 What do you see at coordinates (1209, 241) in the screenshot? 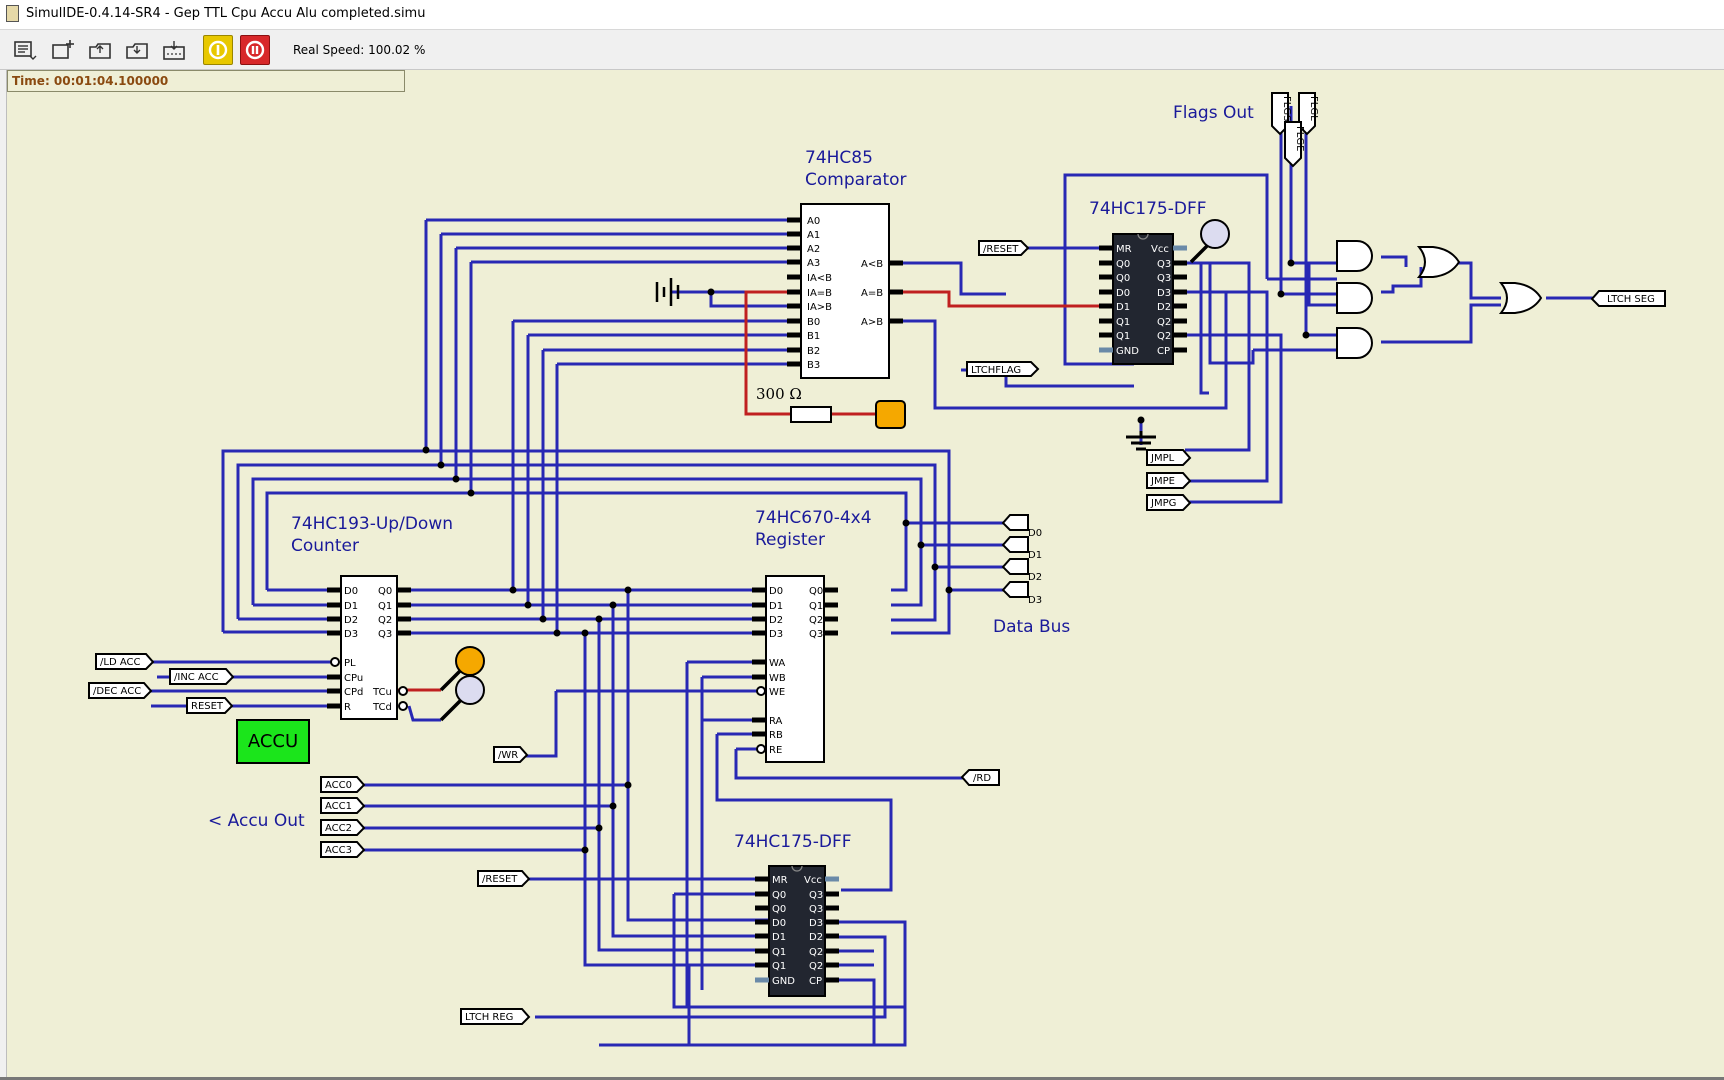
I see `dff-top-probe-led` at bounding box center [1209, 241].